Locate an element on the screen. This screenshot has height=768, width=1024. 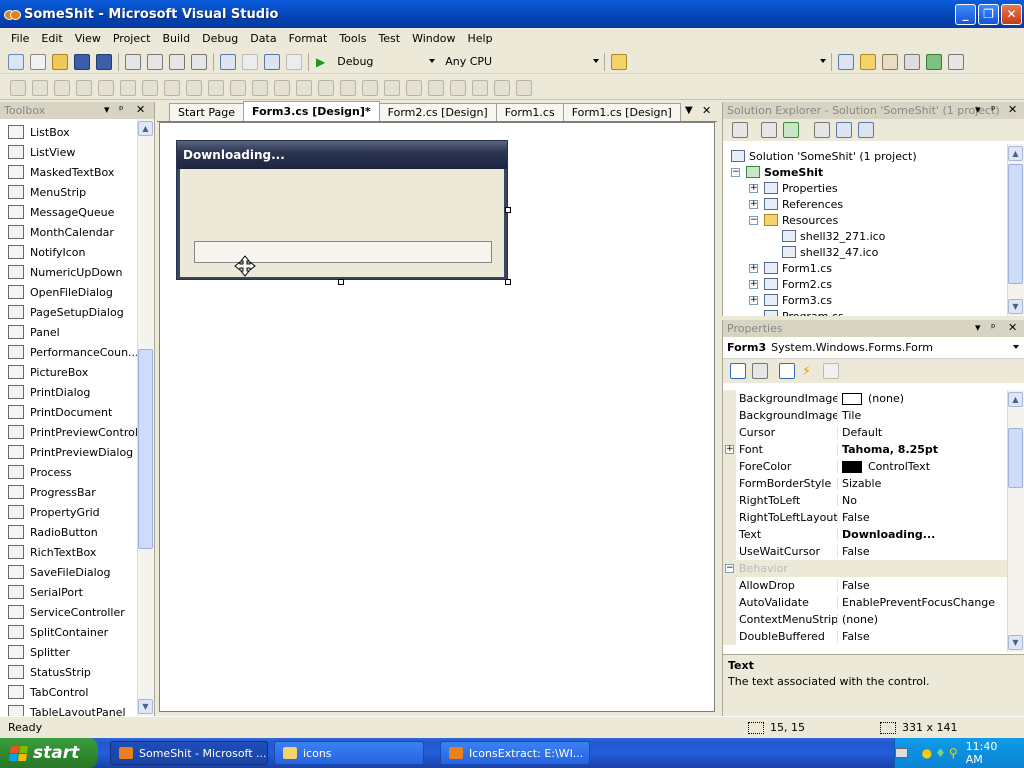
save-icon is located at coordinates (82, 61).